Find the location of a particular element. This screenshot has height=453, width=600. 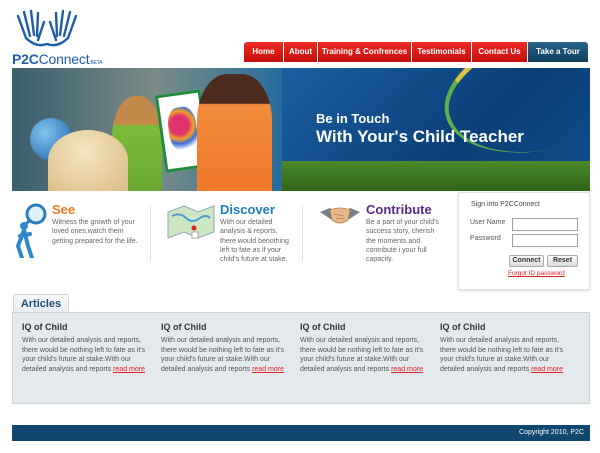

nav-take-a-tour: Take a Tour is located at coordinates (558, 52).